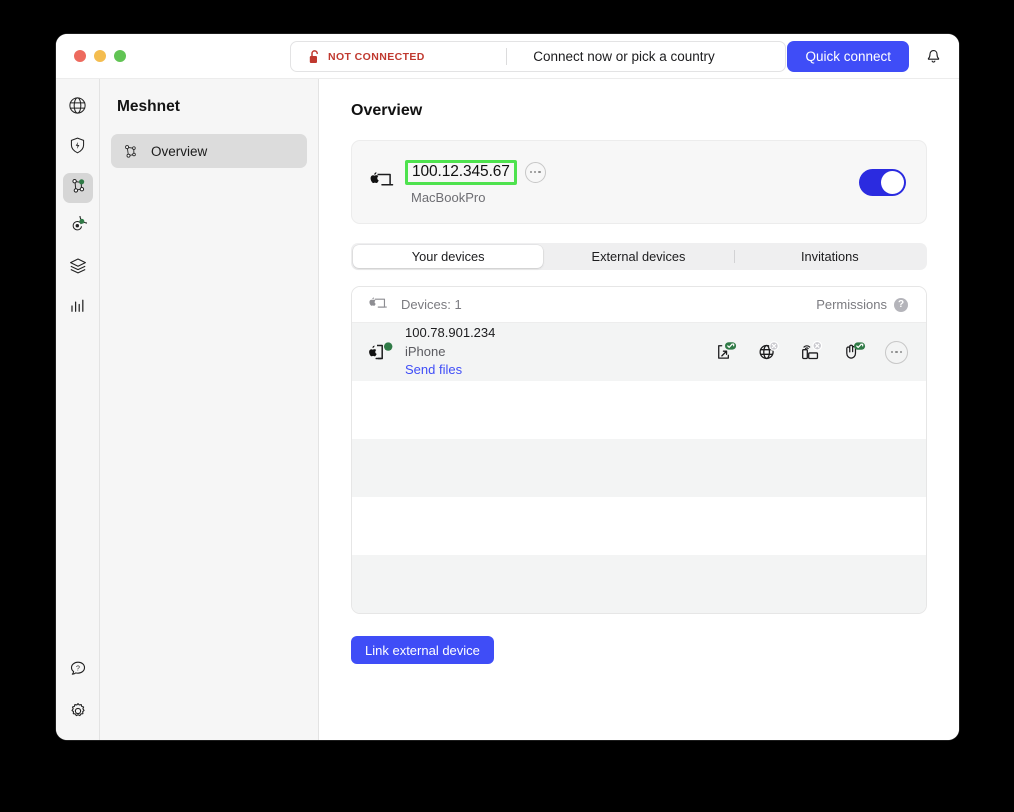 This screenshot has width=1014, height=812. I want to click on device-list-header: Devices: 1 Permissions ?, so click(639, 305).